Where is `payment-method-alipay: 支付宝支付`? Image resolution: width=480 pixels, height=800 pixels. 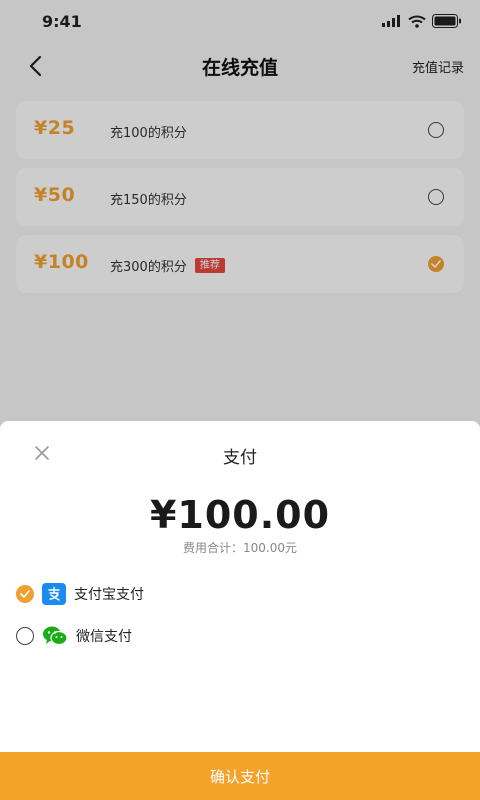 payment-method-alipay: 支付宝支付 is located at coordinates (80, 594).